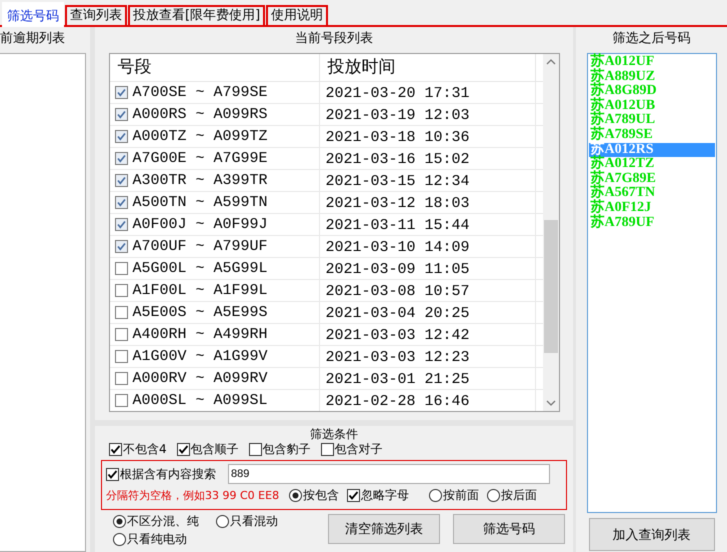 This screenshot has width=727, height=552. I want to click on table-cell: 2021-03-20 17:31, so click(398, 93).